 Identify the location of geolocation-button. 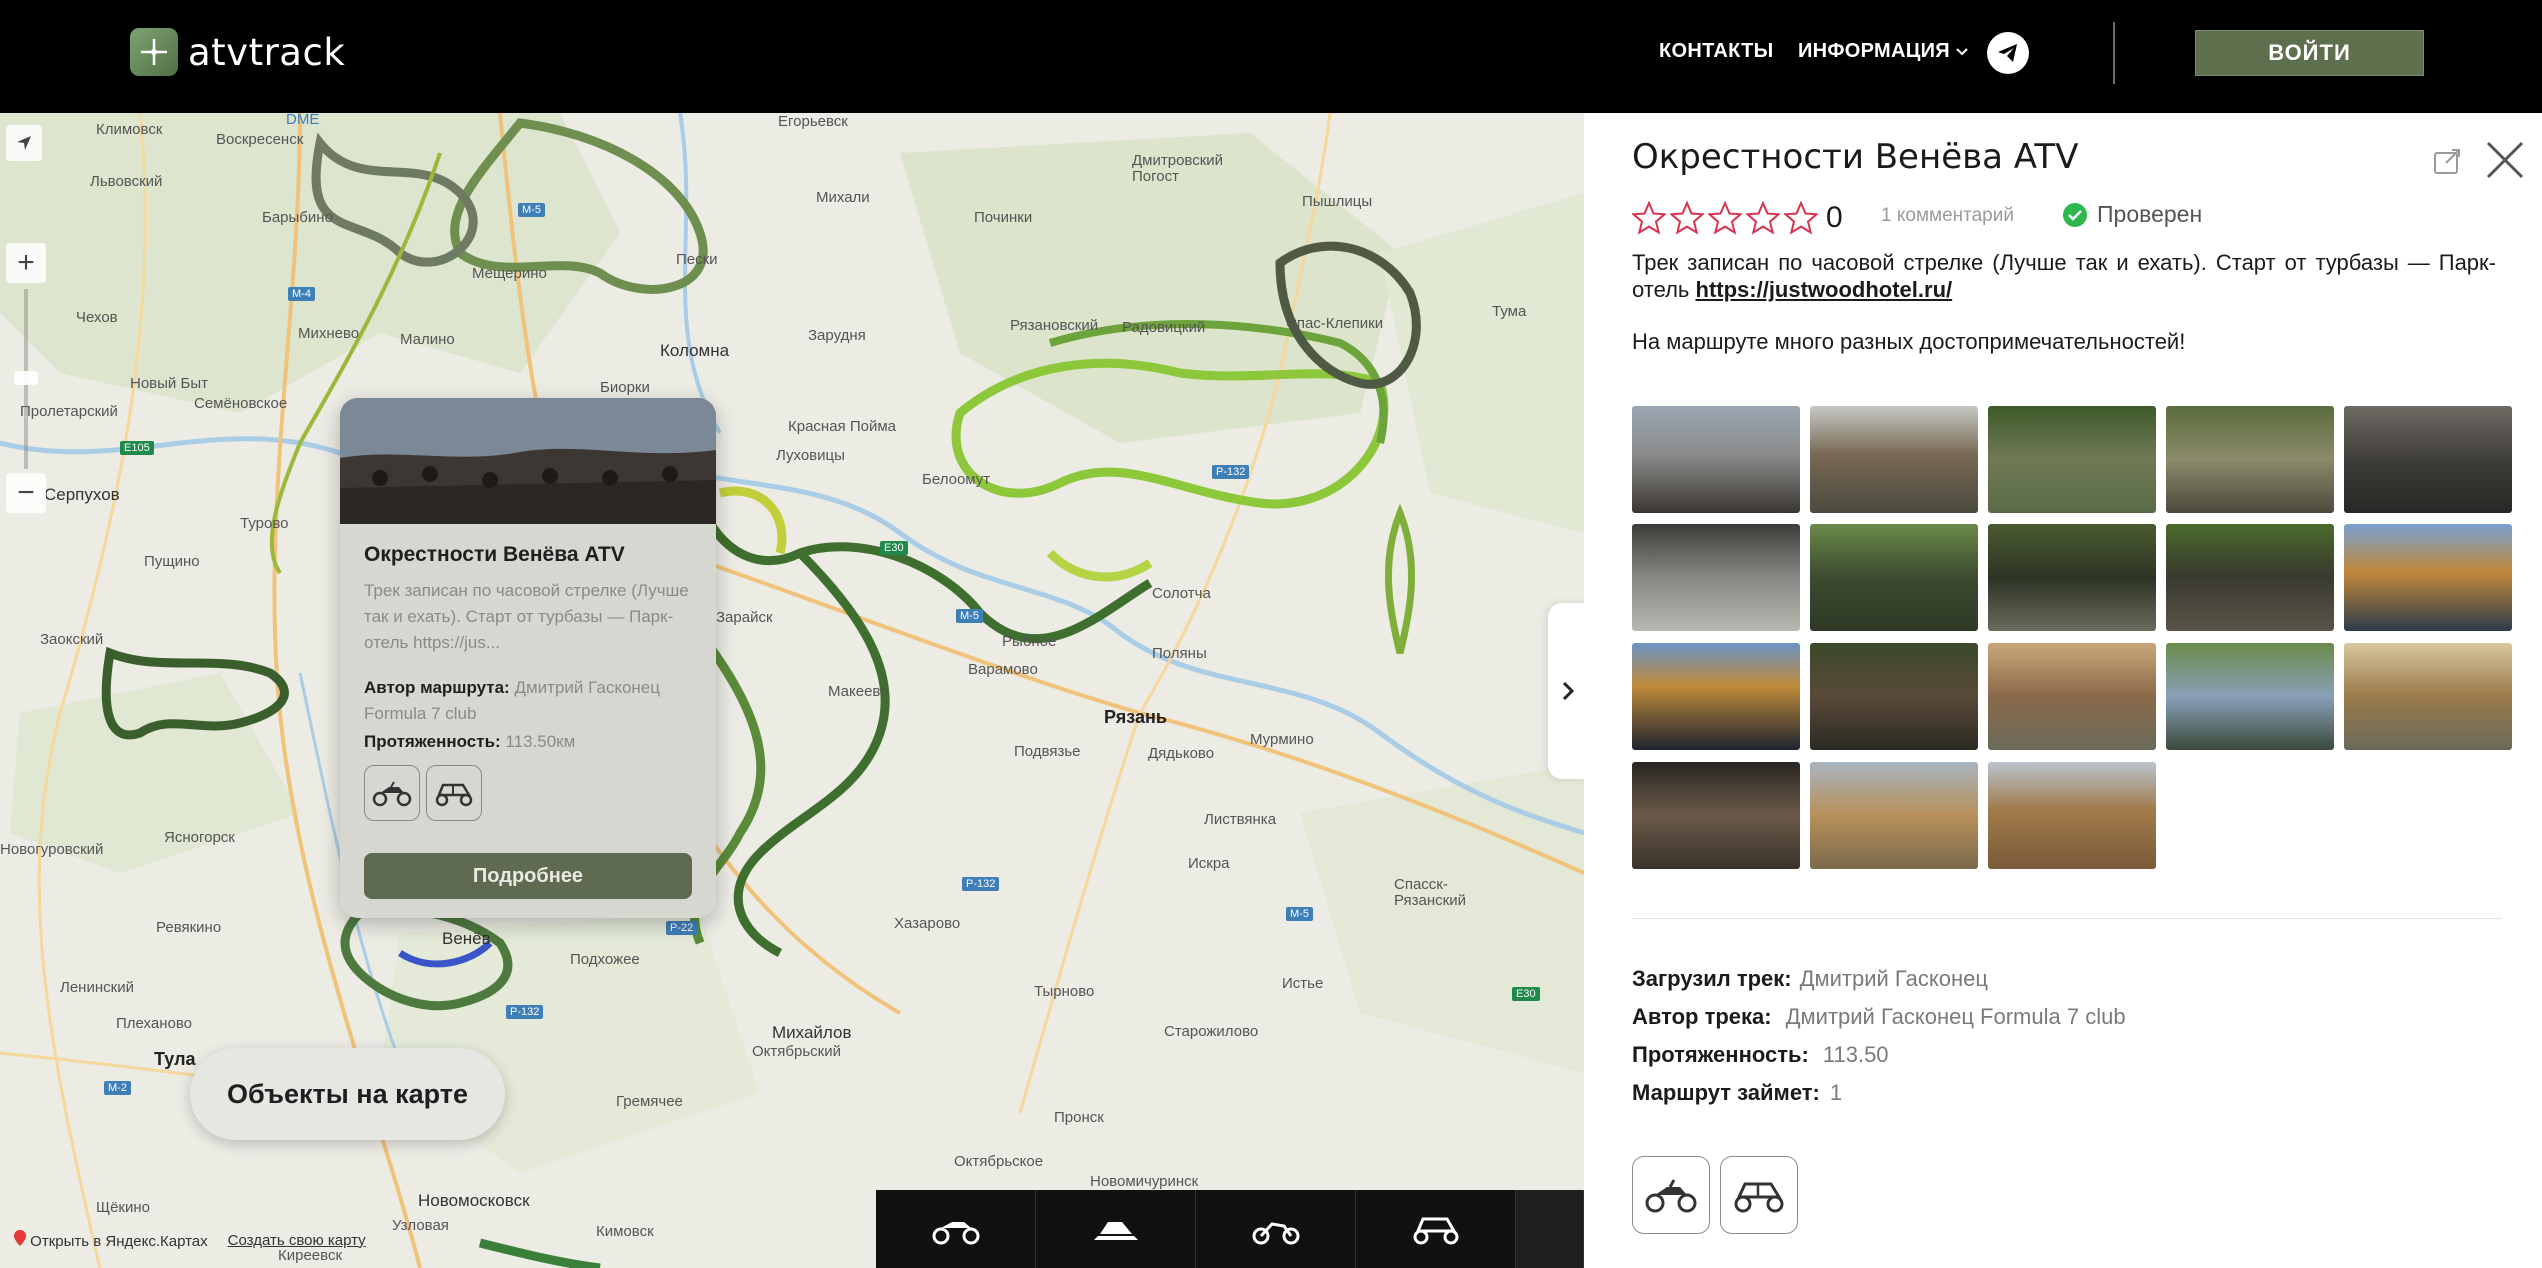
(24, 143).